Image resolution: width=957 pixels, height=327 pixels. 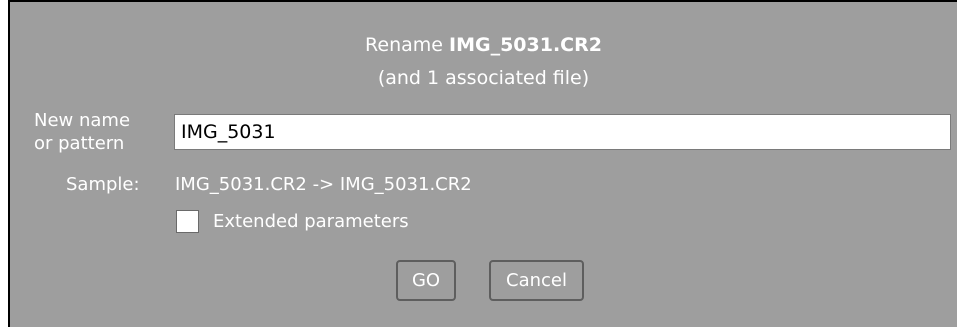 What do you see at coordinates (407, 45) in the screenshot?
I see `dialog-title-prefix: Rename` at bounding box center [407, 45].